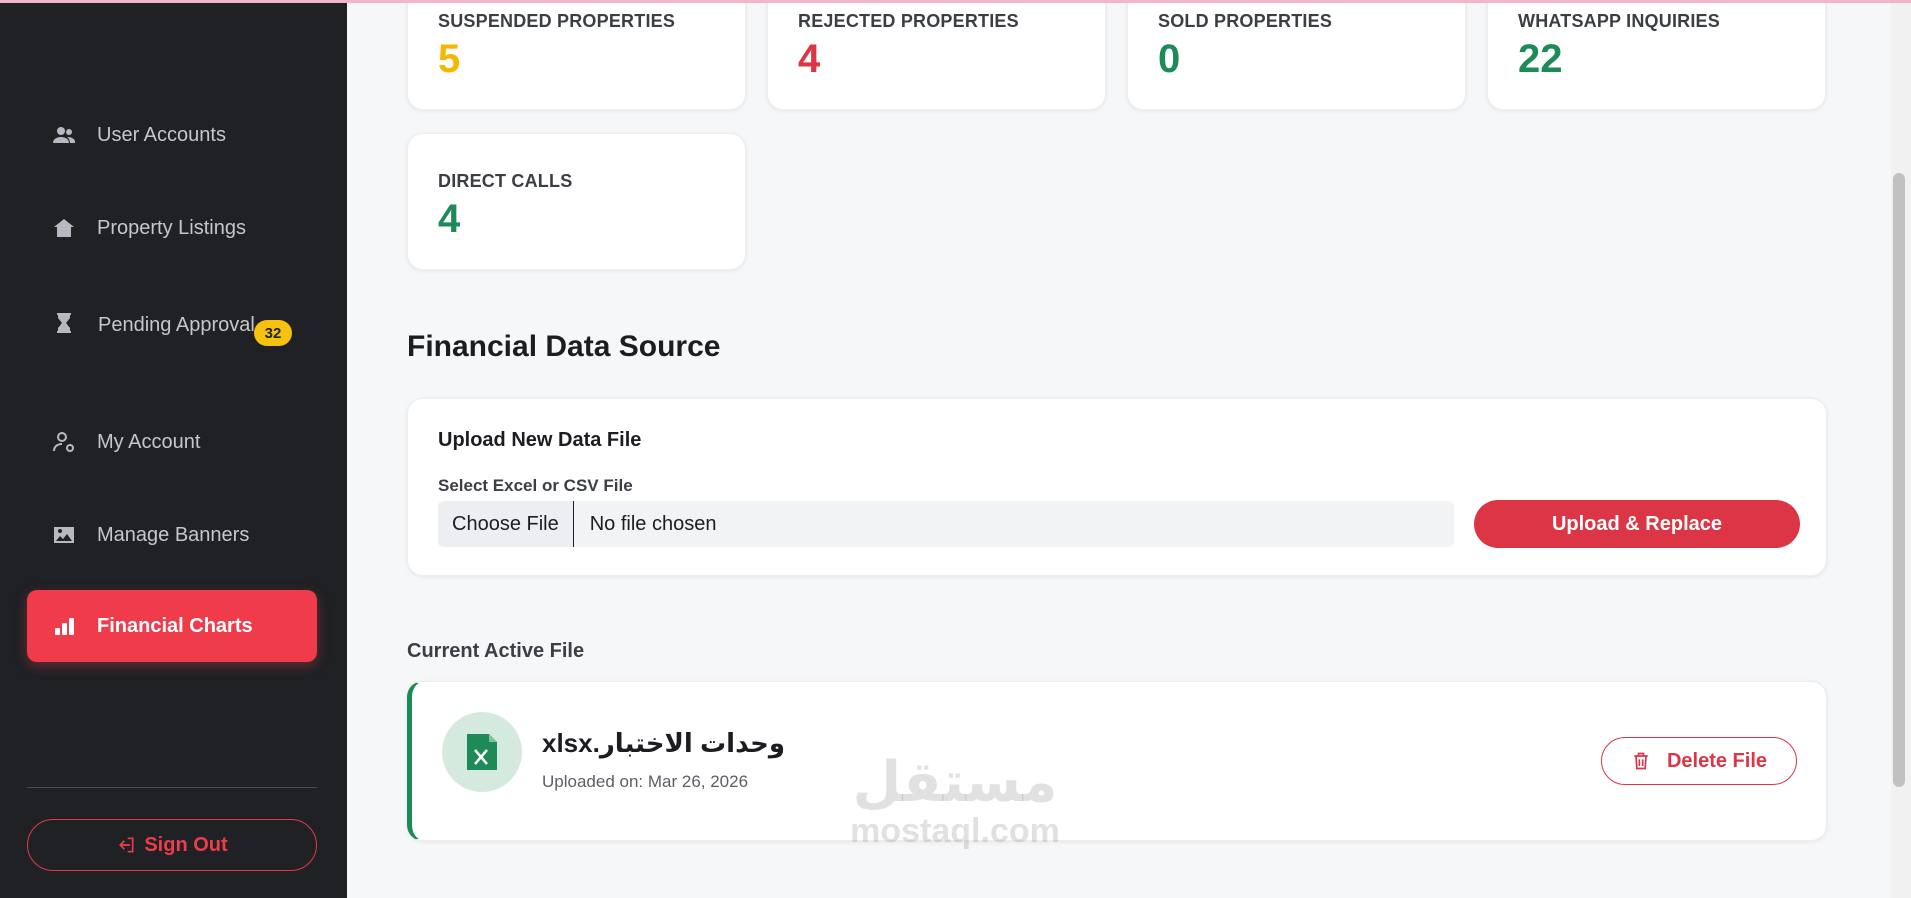 The image size is (1911, 898). What do you see at coordinates (946, 524) in the screenshot?
I see `file-input: Choose File No file chosen` at bounding box center [946, 524].